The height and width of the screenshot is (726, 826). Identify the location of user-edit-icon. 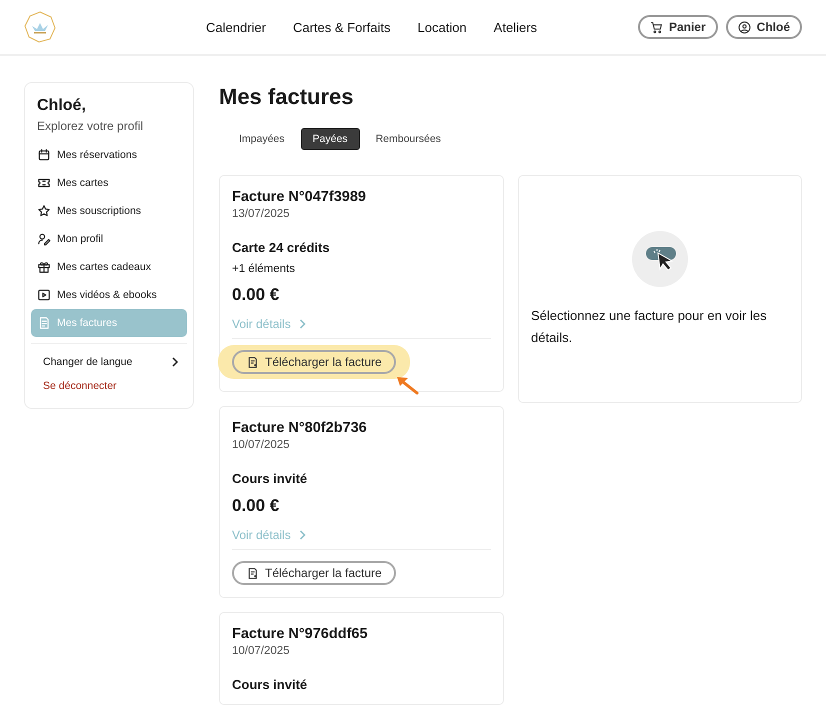
(44, 239).